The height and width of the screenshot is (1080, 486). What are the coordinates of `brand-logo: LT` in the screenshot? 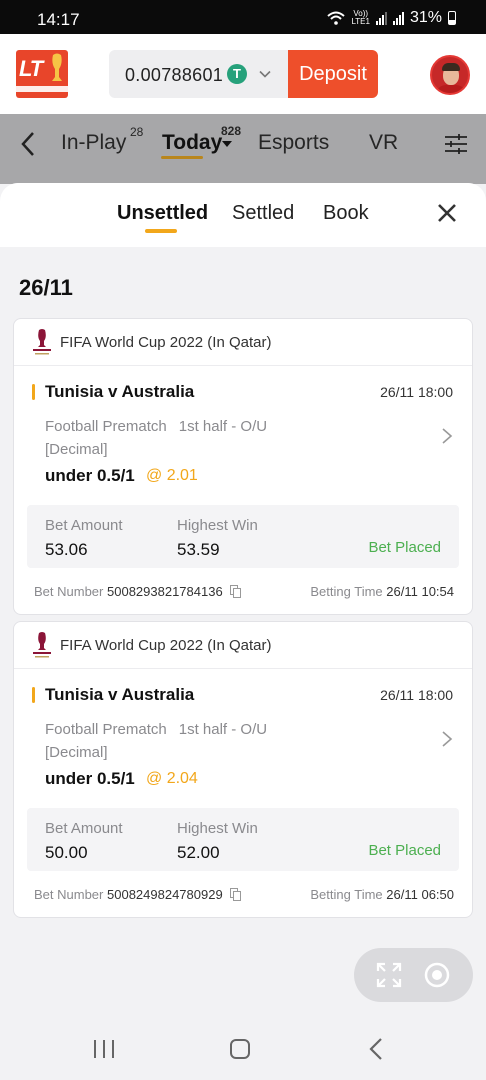 It's located at (42, 74).